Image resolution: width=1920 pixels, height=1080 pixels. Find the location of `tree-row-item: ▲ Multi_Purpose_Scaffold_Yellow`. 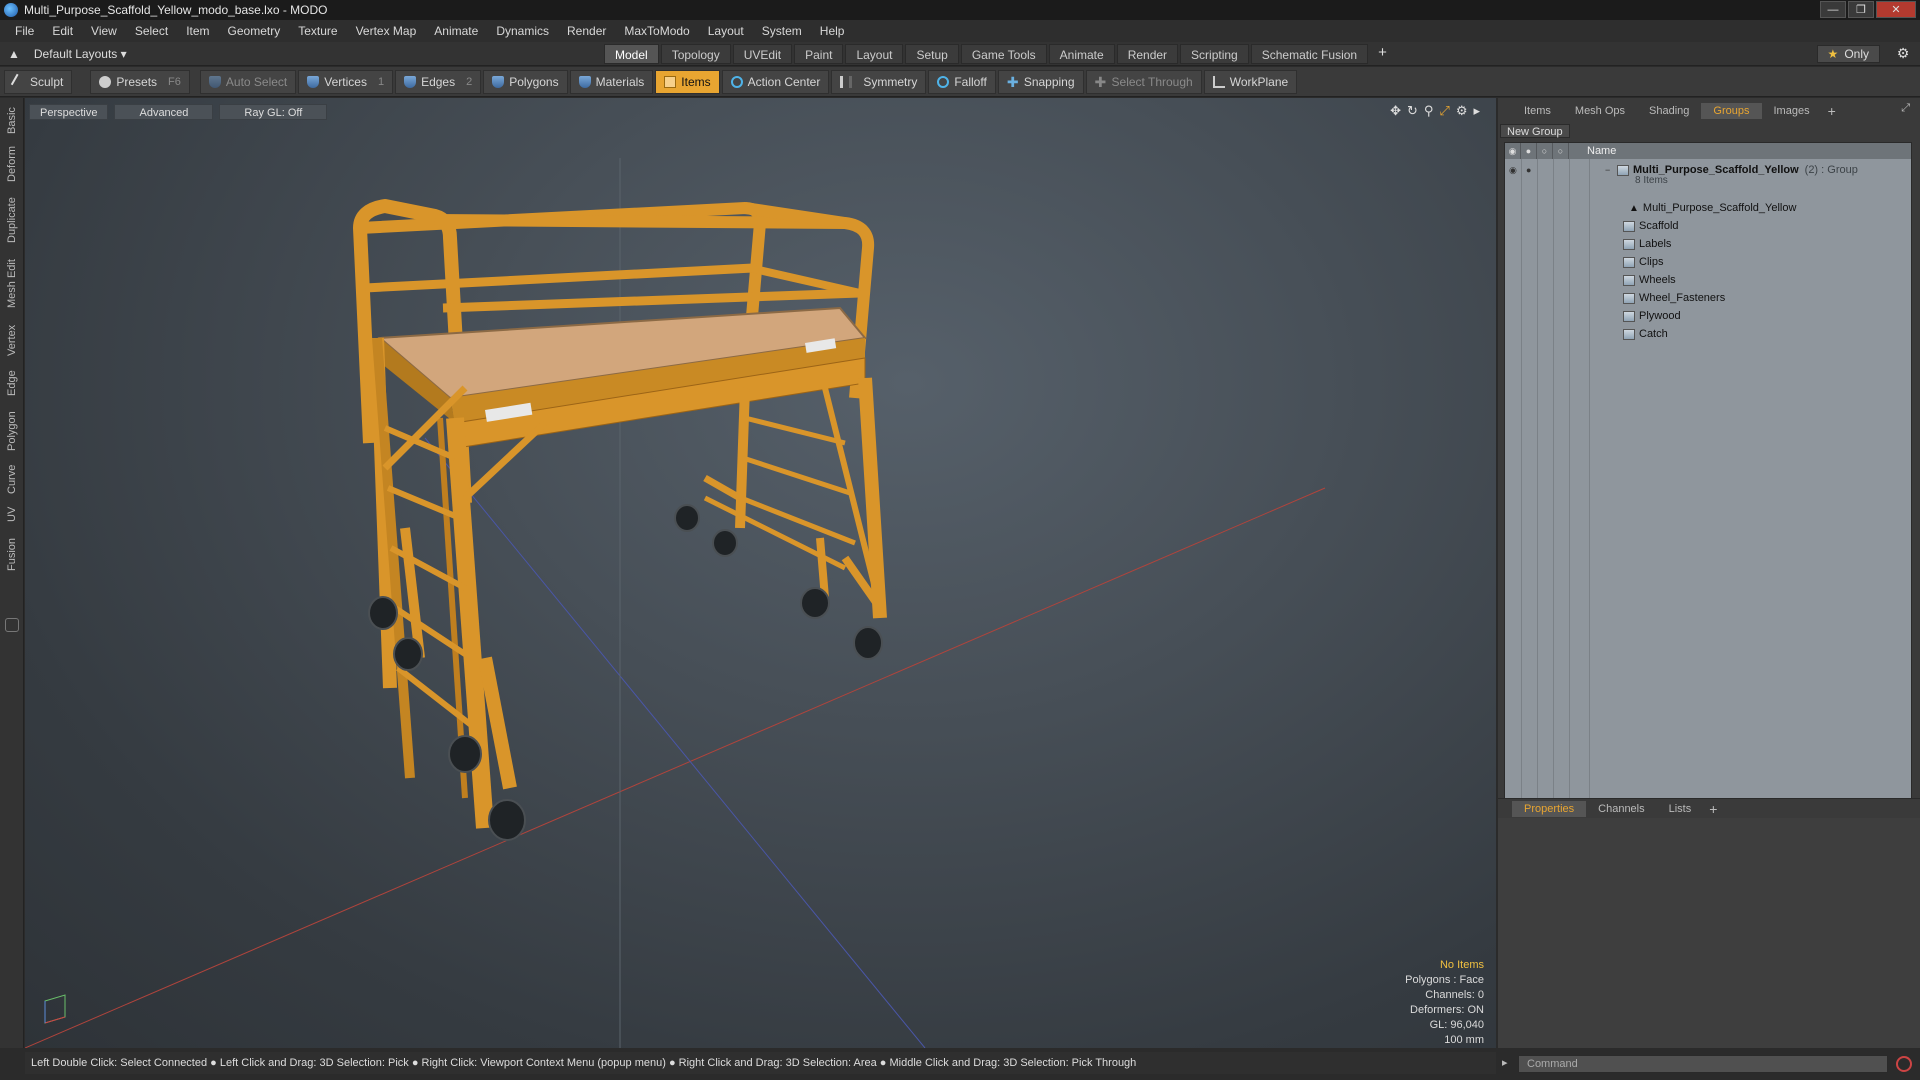

tree-row-item: ▲ Multi_Purpose_Scaffold_Yellow is located at coordinates (1708, 208).